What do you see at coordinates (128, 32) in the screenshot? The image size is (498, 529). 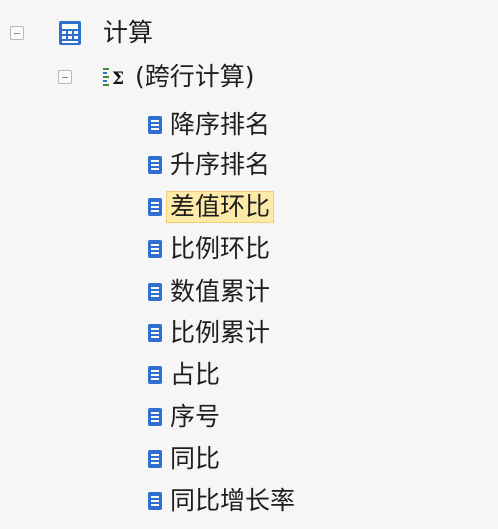 I see `tree-node-label: 计算` at bounding box center [128, 32].